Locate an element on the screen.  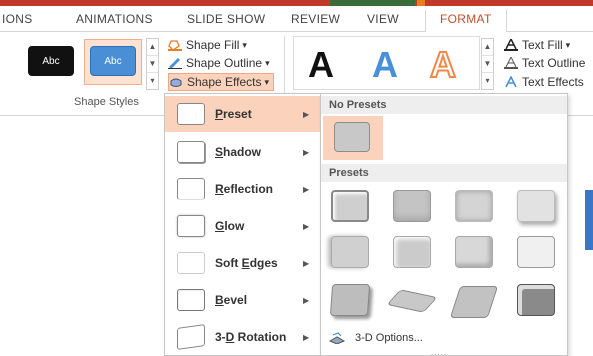
menu-item-bevel: Bevel ▶ is located at coordinates (242, 300).